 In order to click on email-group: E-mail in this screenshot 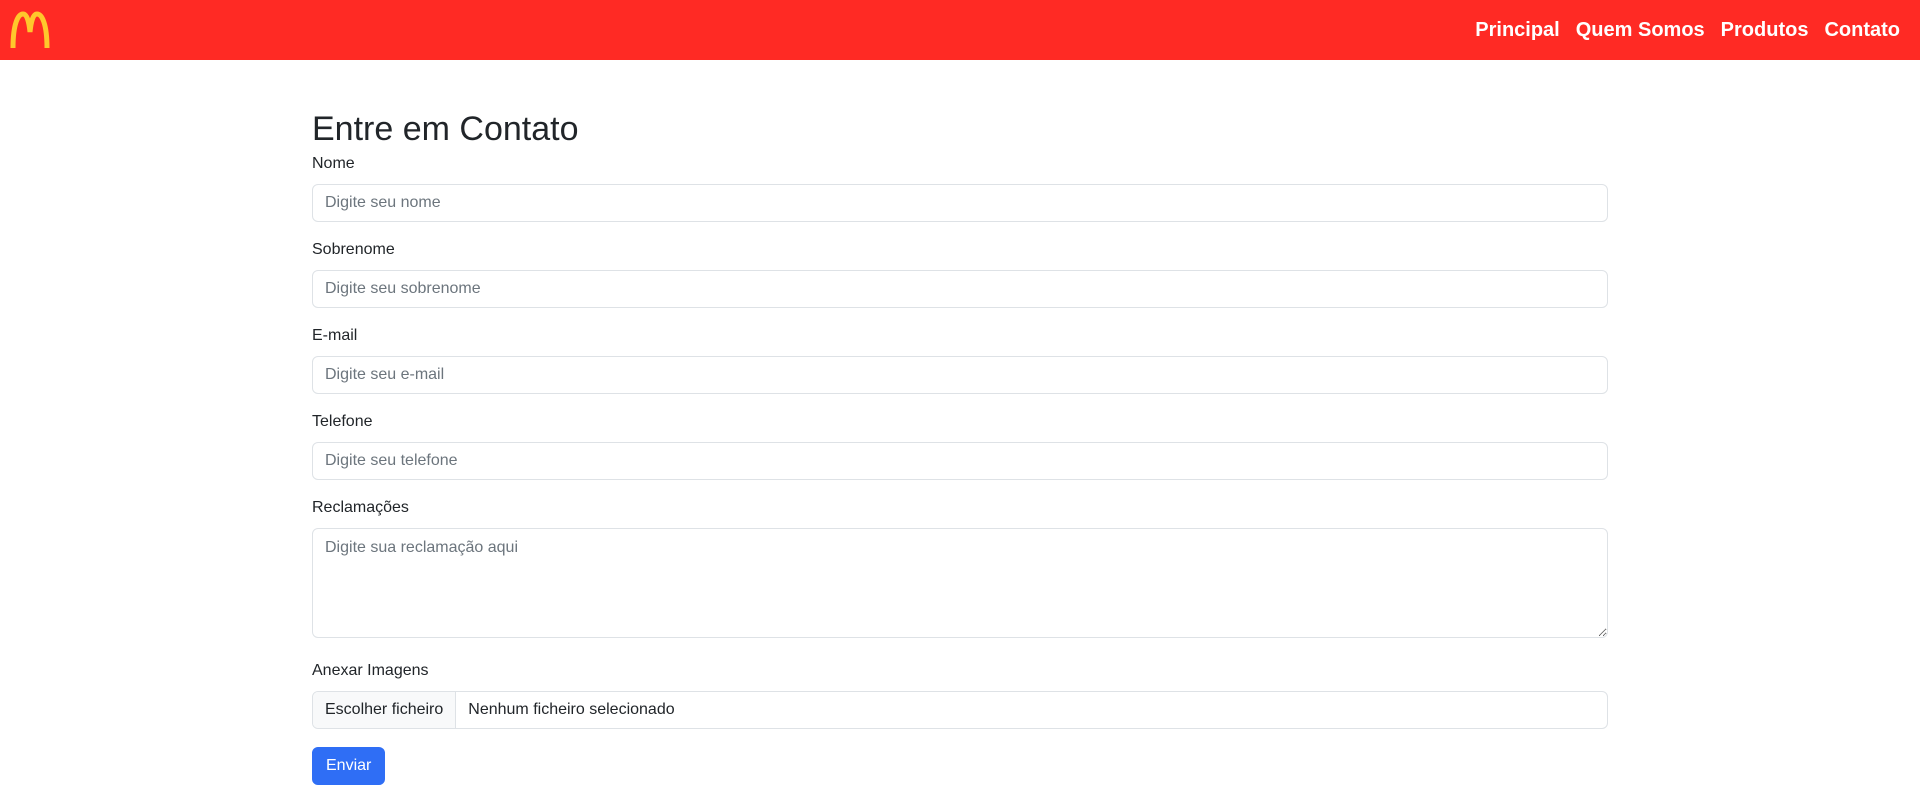, I will do `click(960, 360)`.